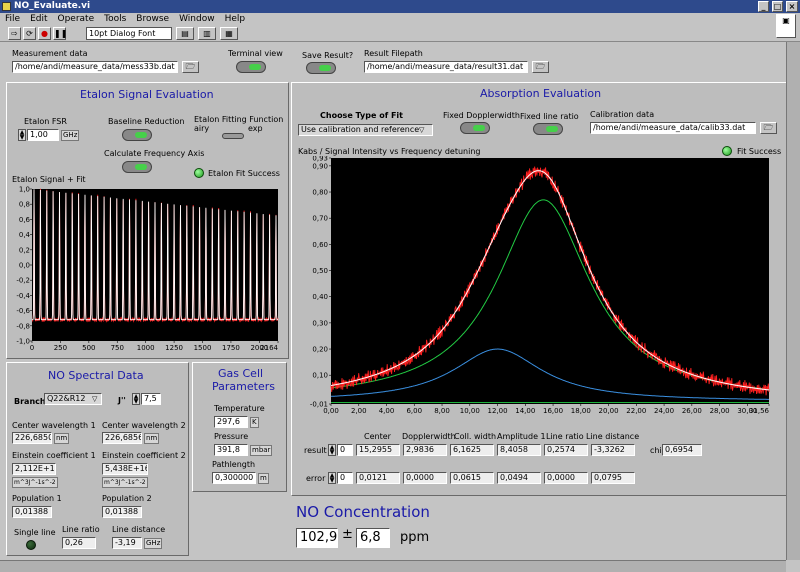  What do you see at coordinates (60, 348) in the screenshot?
I see `etalon-x-tick-label: 250` at bounding box center [60, 348].